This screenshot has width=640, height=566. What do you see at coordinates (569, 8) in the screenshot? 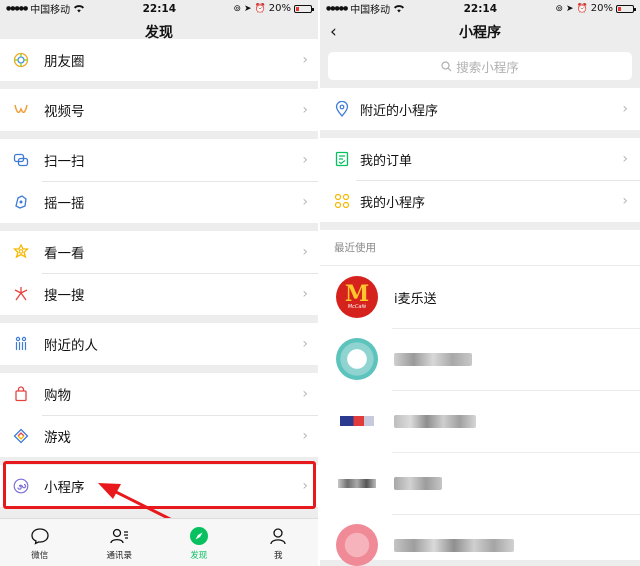
I see `location-arrow-icon: ➤` at bounding box center [569, 8].